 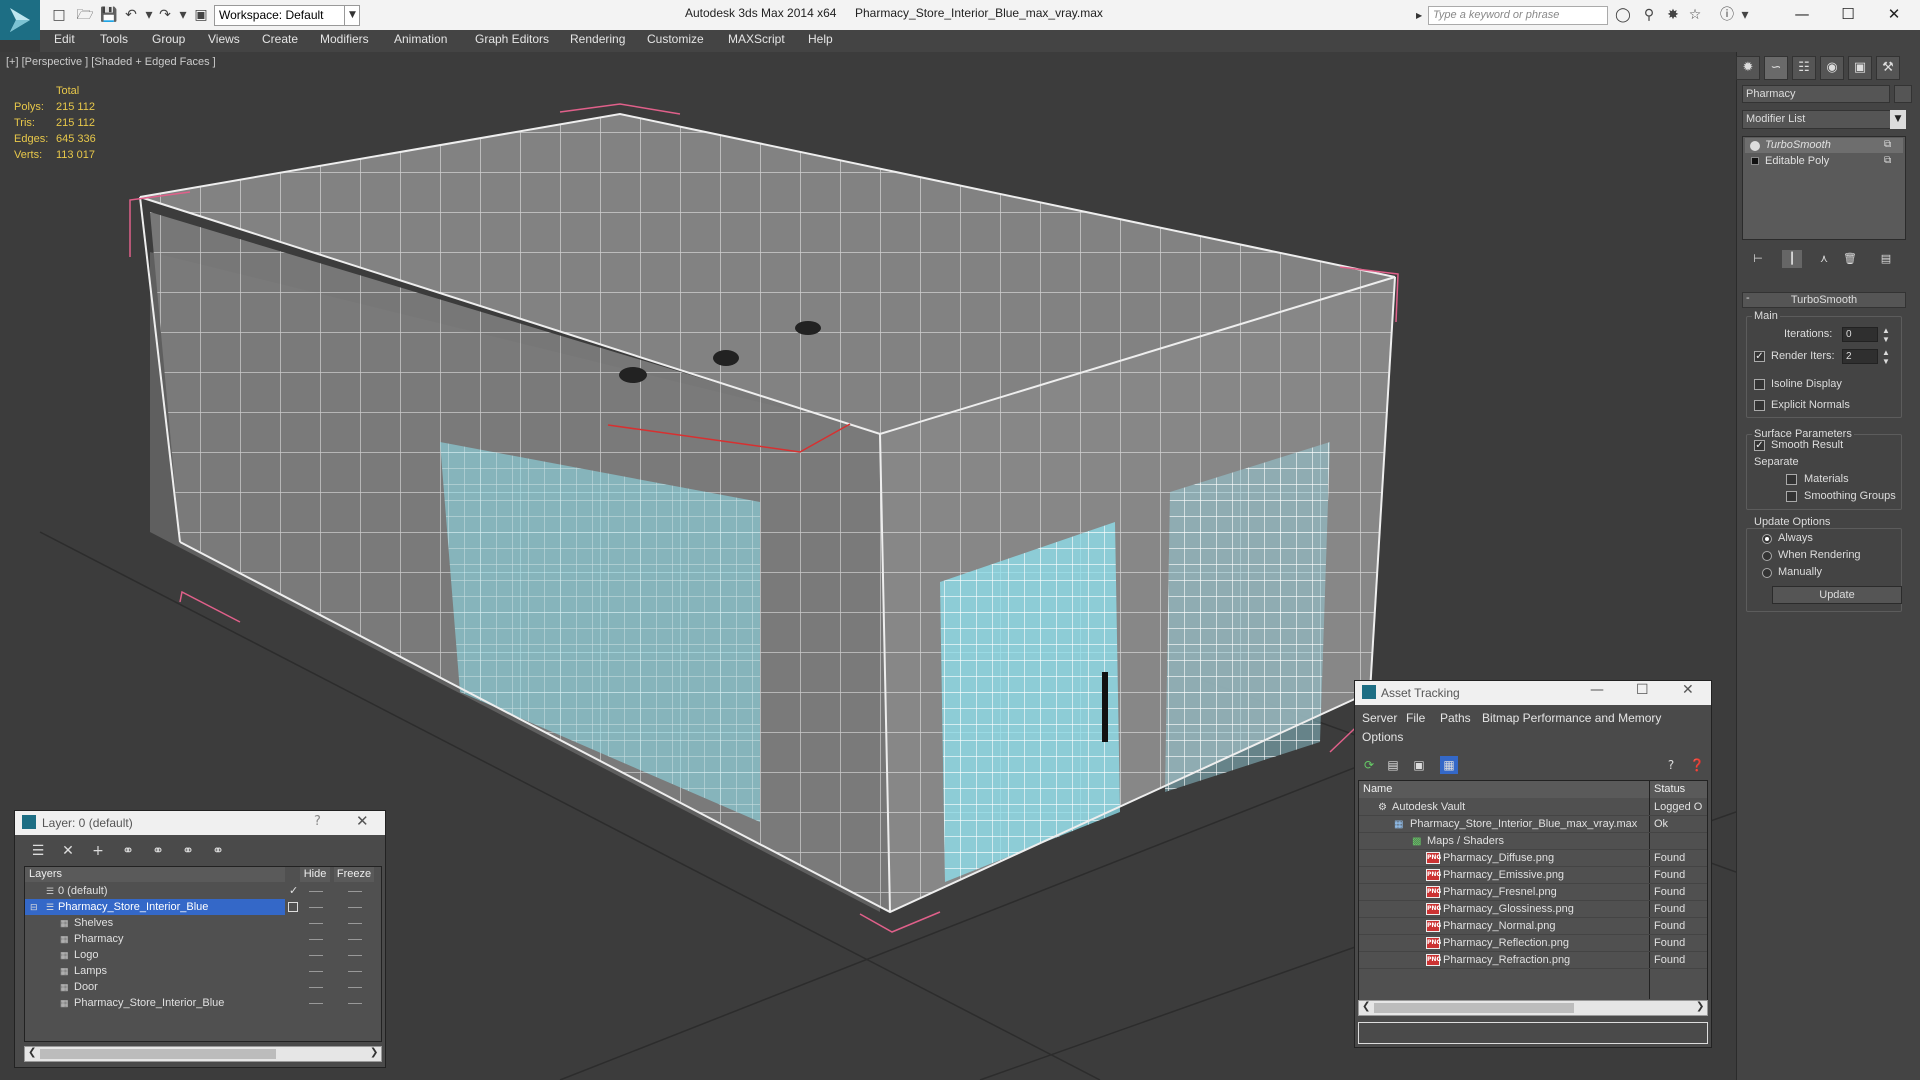 What do you see at coordinates (1504, 789) in the screenshot?
I see `column-header-name: Name` at bounding box center [1504, 789].